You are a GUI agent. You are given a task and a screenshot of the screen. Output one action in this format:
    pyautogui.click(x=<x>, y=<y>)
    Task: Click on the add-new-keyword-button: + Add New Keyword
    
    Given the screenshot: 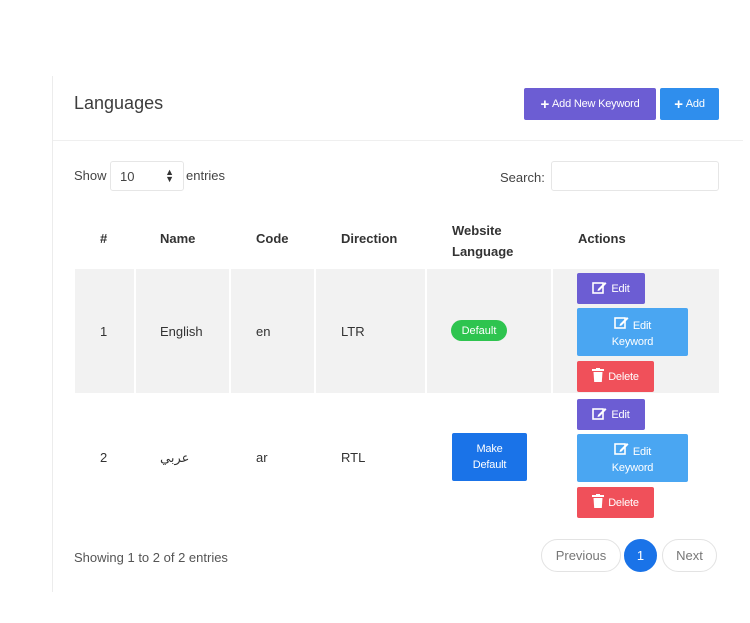 What is the action you would take?
    pyautogui.click(x=590, y=104)
    